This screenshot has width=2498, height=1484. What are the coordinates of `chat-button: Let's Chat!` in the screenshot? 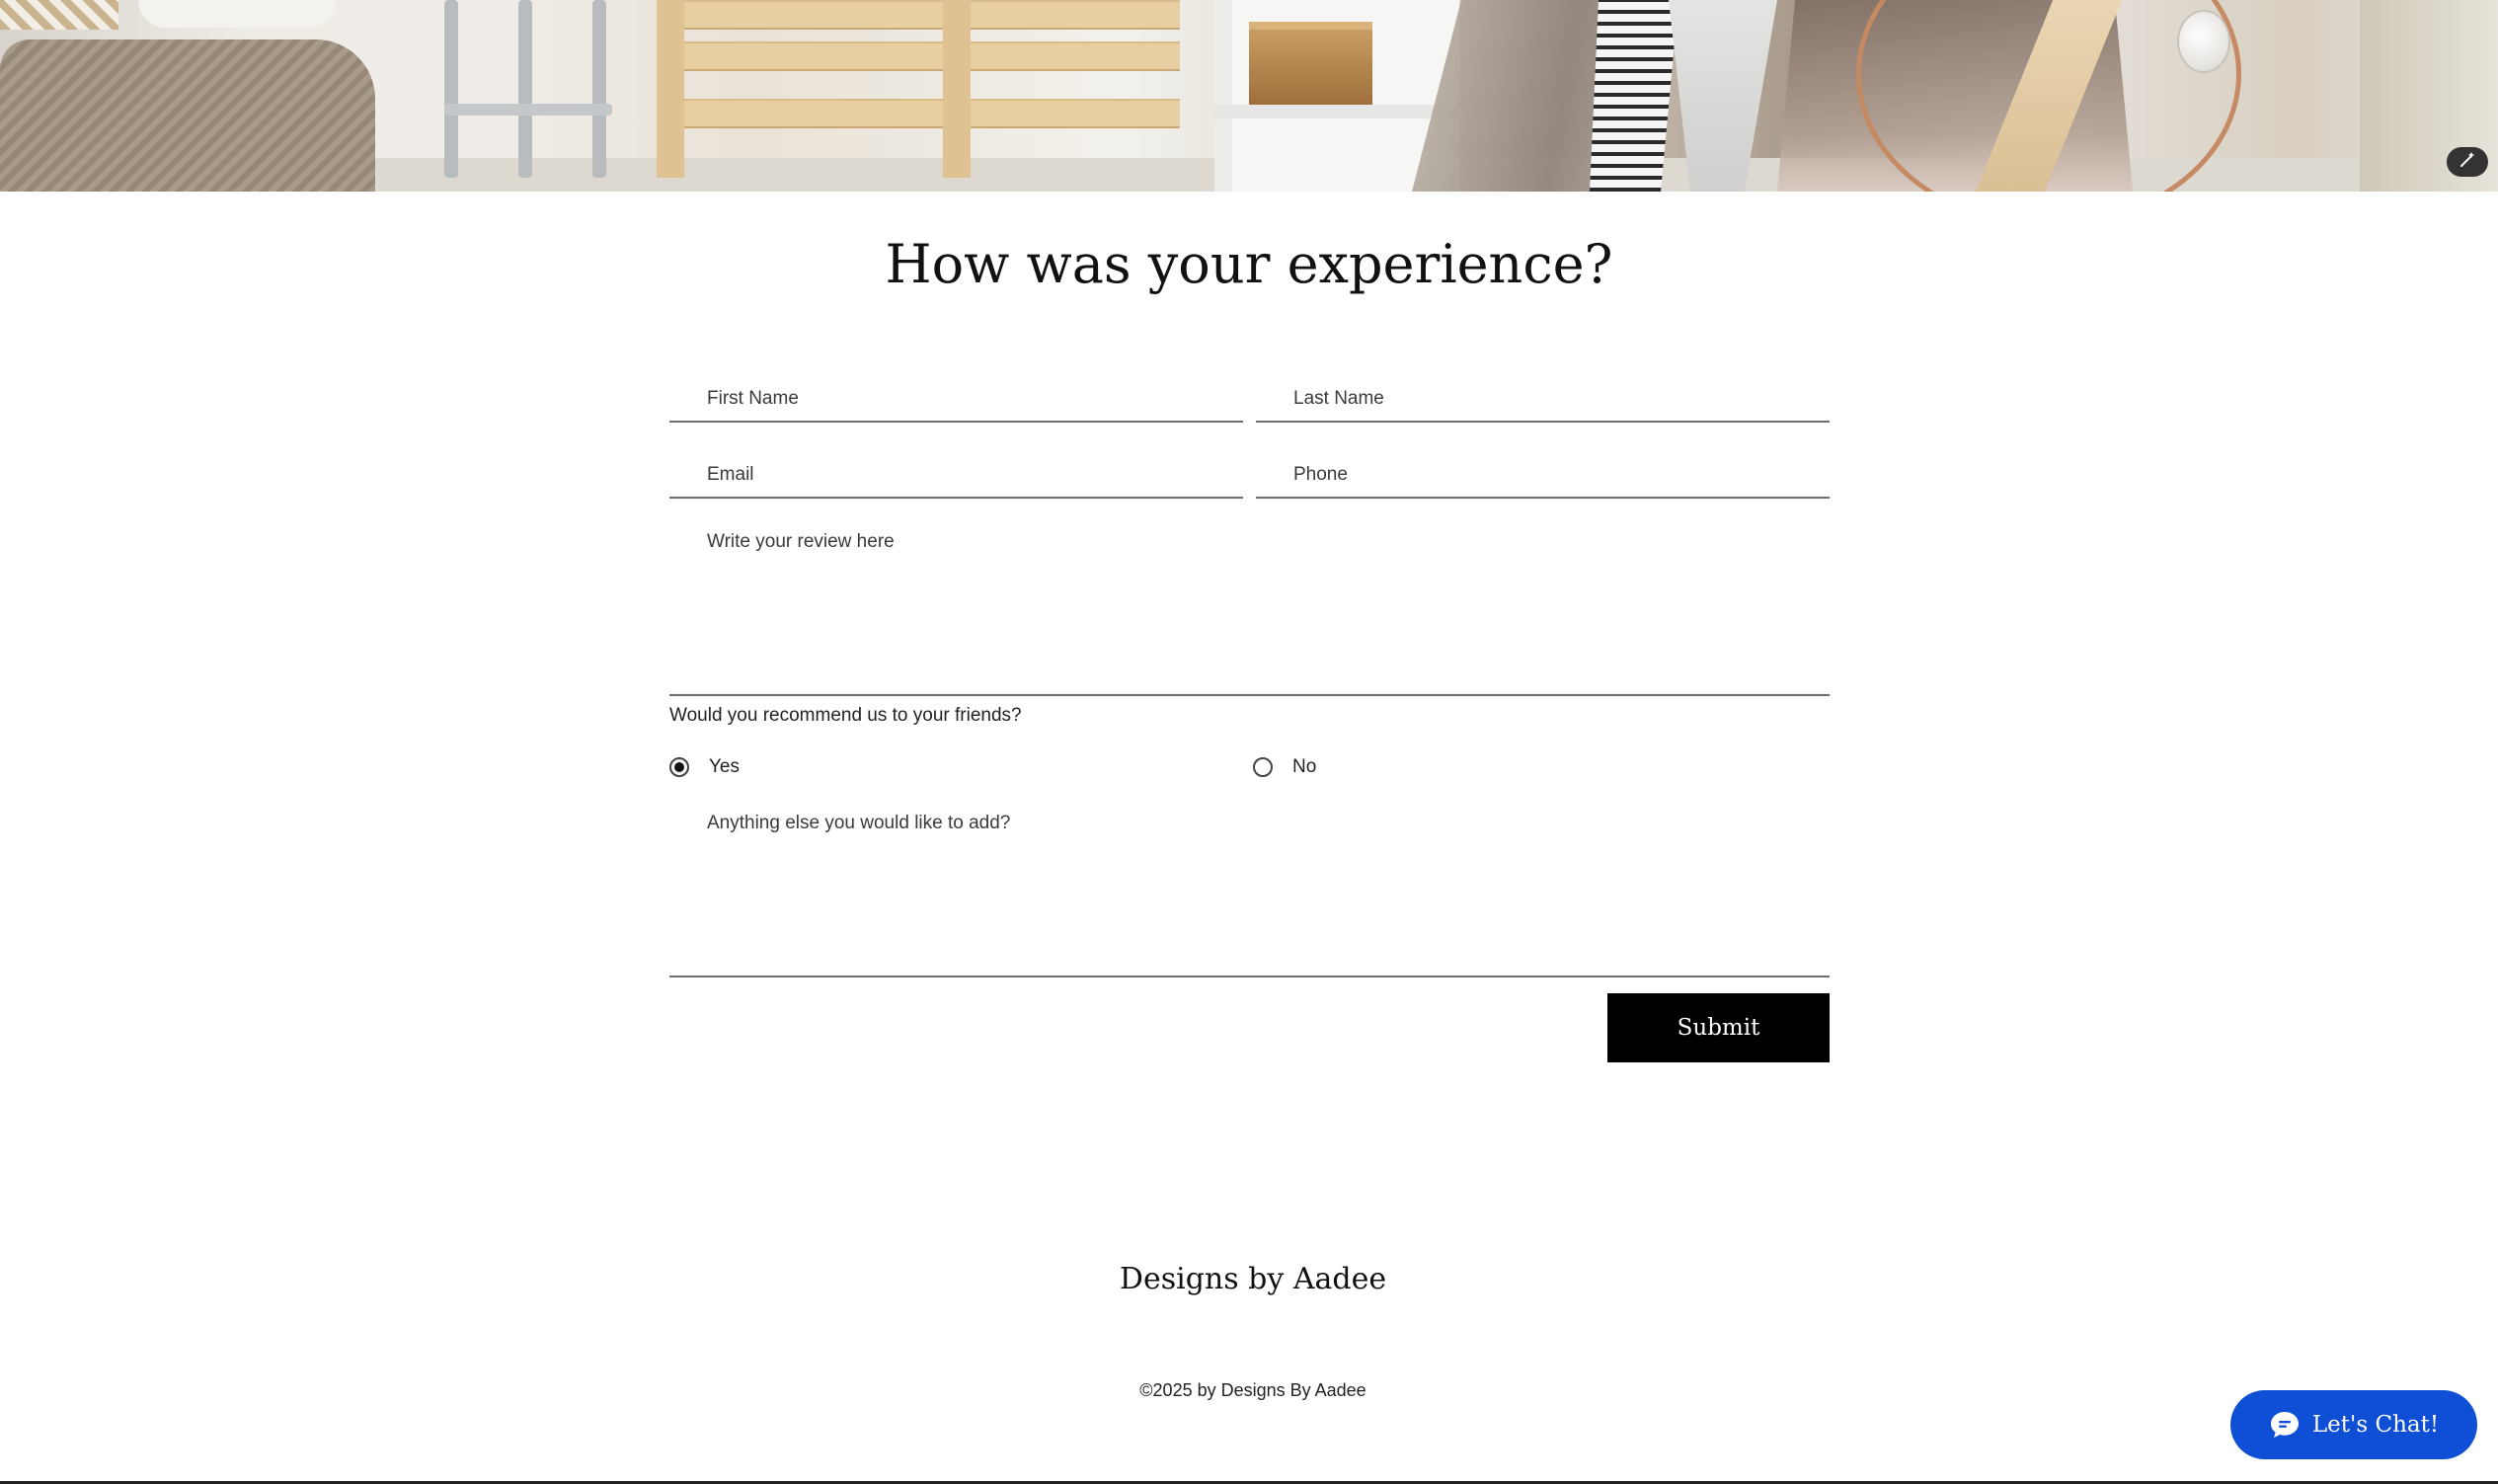 It's located at (2353, 1424).